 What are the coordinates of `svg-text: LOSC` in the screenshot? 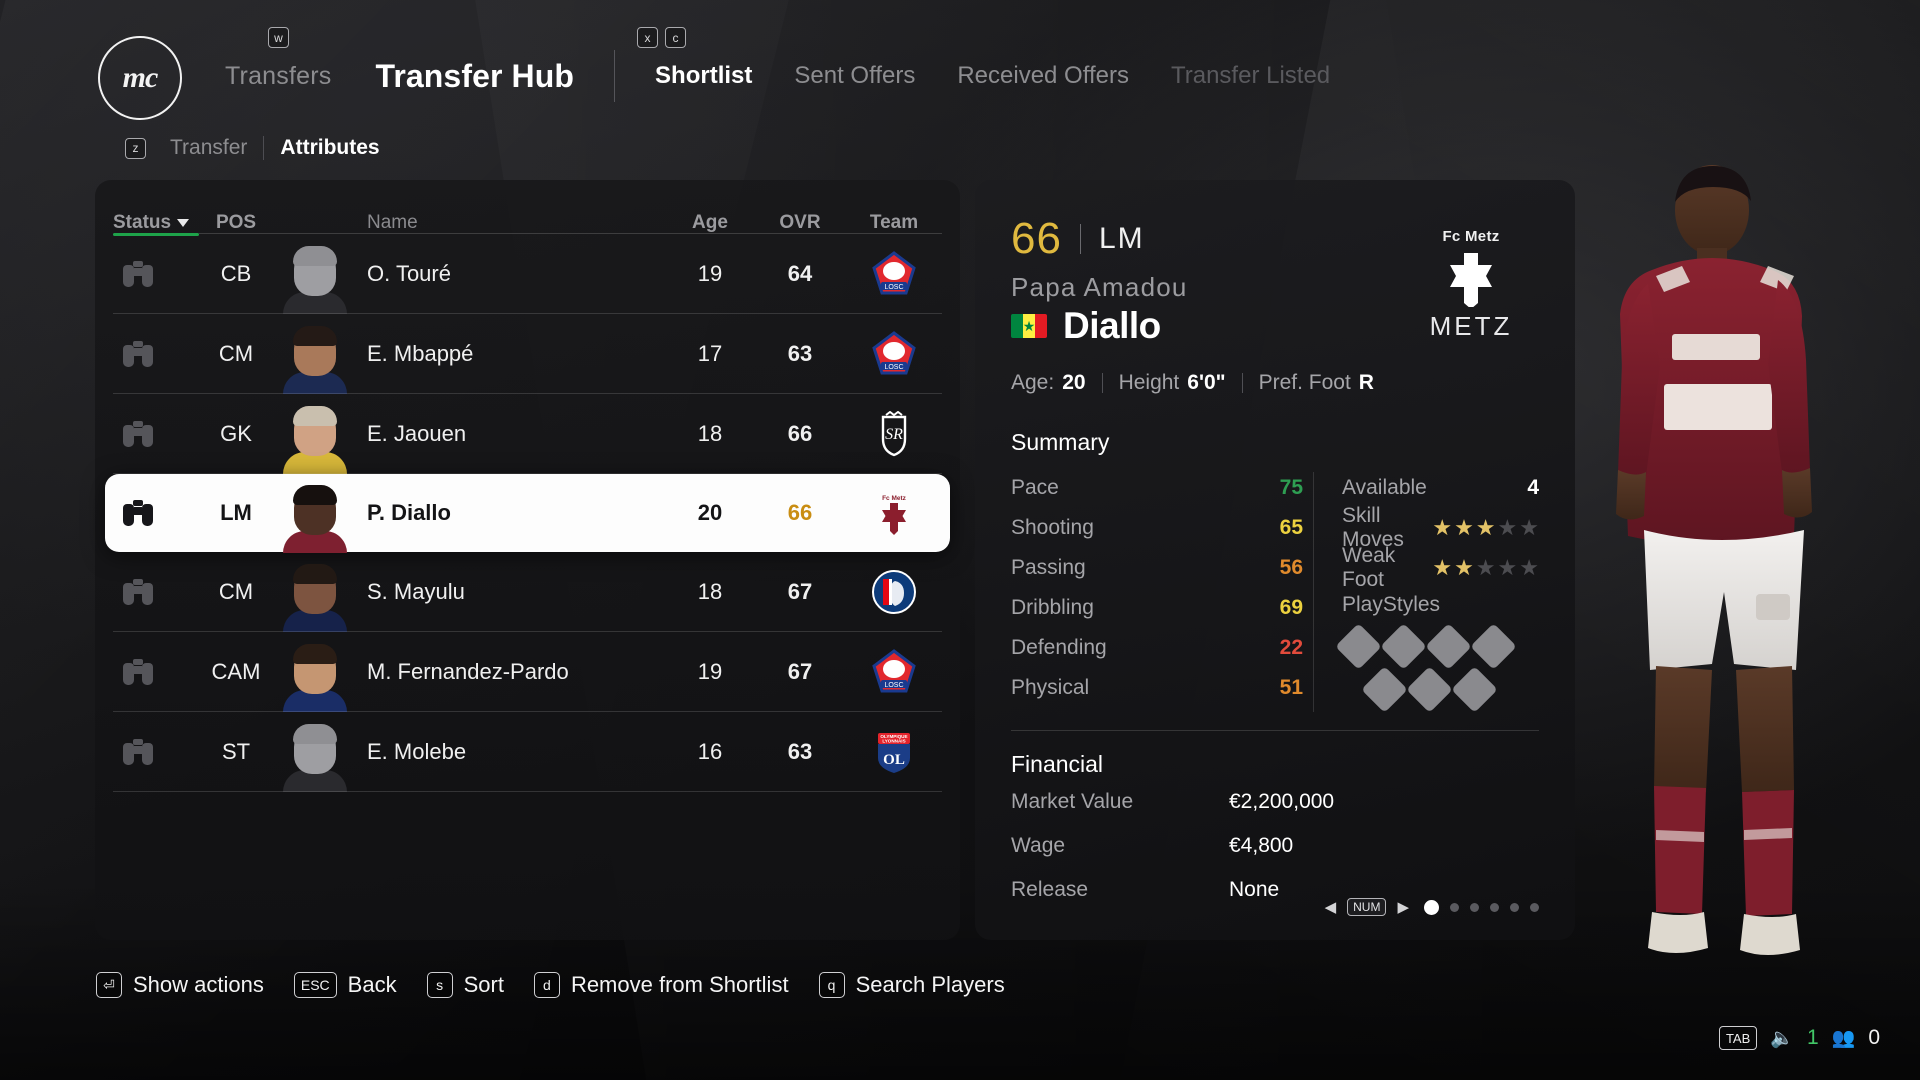 It's located at (893, 367).